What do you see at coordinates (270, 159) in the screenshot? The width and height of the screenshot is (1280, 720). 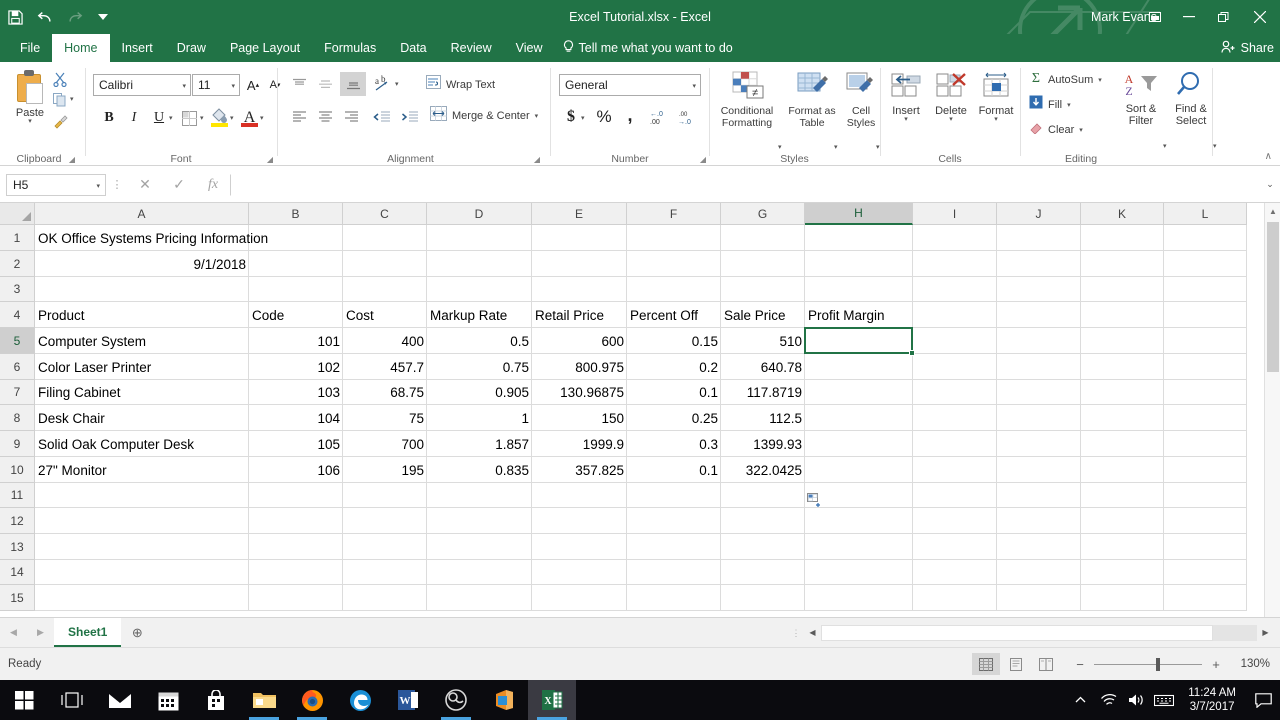 I see `font-dialog-launcher: ◢` at bounding box center [270, 159].